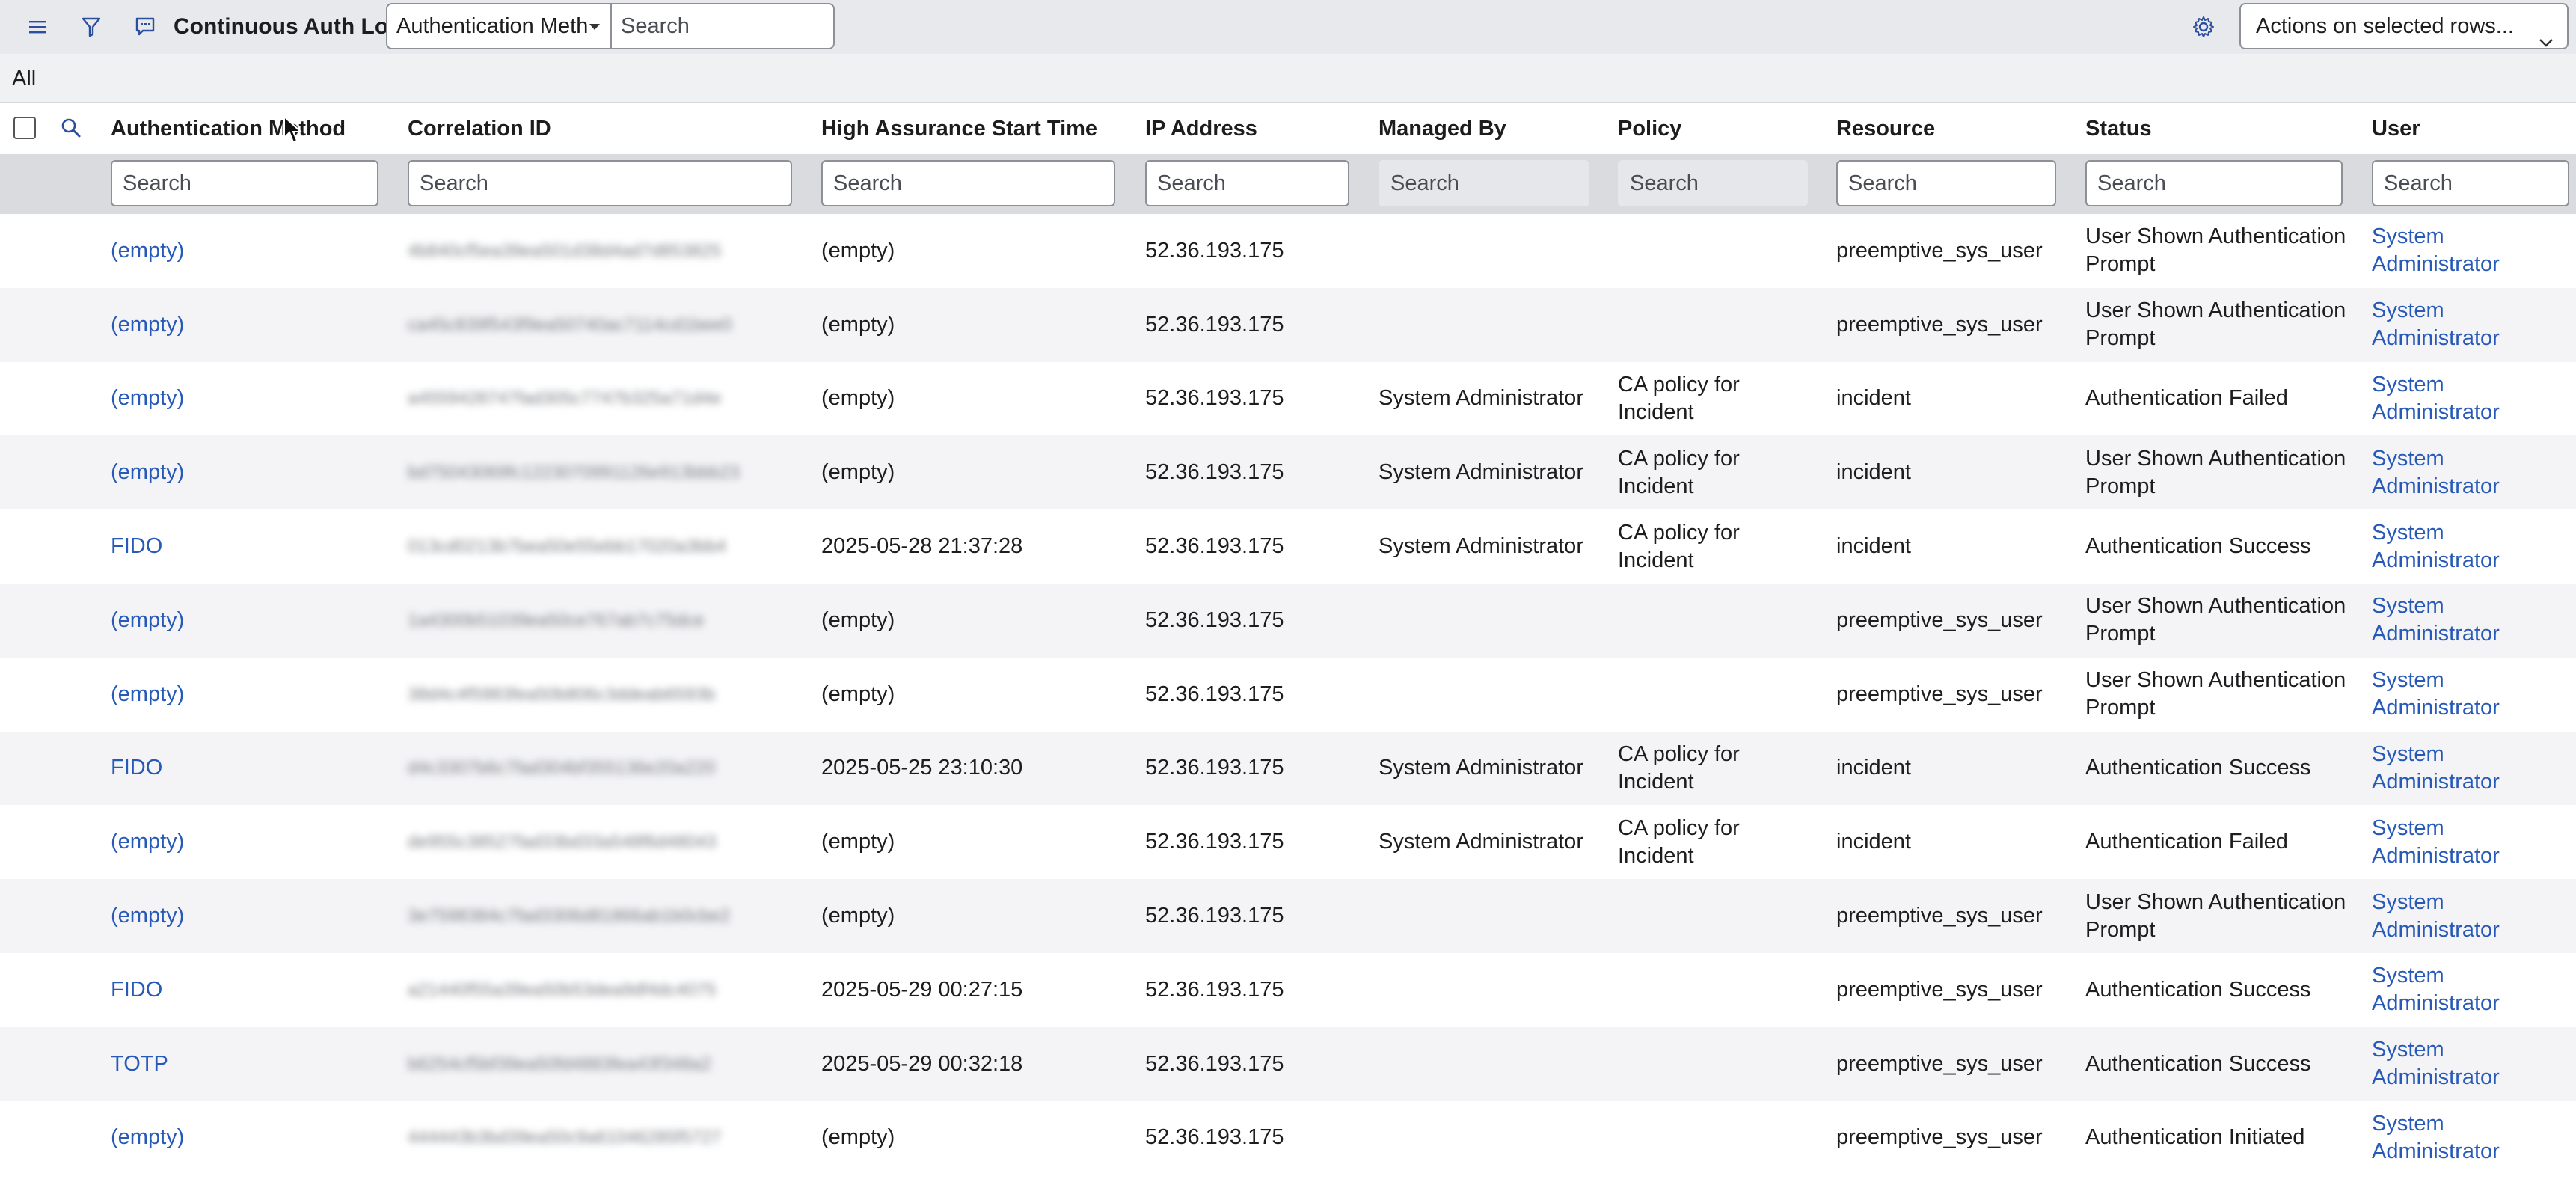 This screenshot has width=2576, height=1182. Describe the element at coordinates (1649, 128) in the screenshot. I see `column-header-policy: Policy` at that location.